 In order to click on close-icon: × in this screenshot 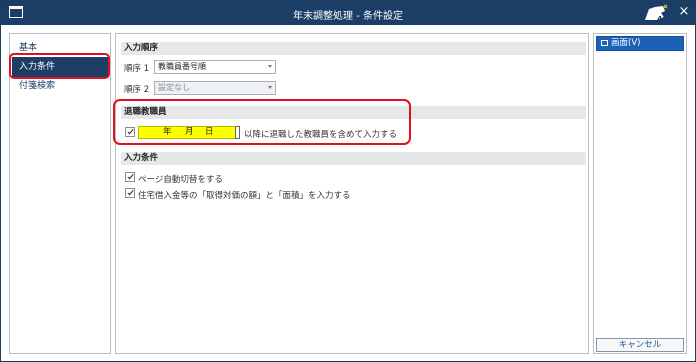, I will do `click(684, 12)`.